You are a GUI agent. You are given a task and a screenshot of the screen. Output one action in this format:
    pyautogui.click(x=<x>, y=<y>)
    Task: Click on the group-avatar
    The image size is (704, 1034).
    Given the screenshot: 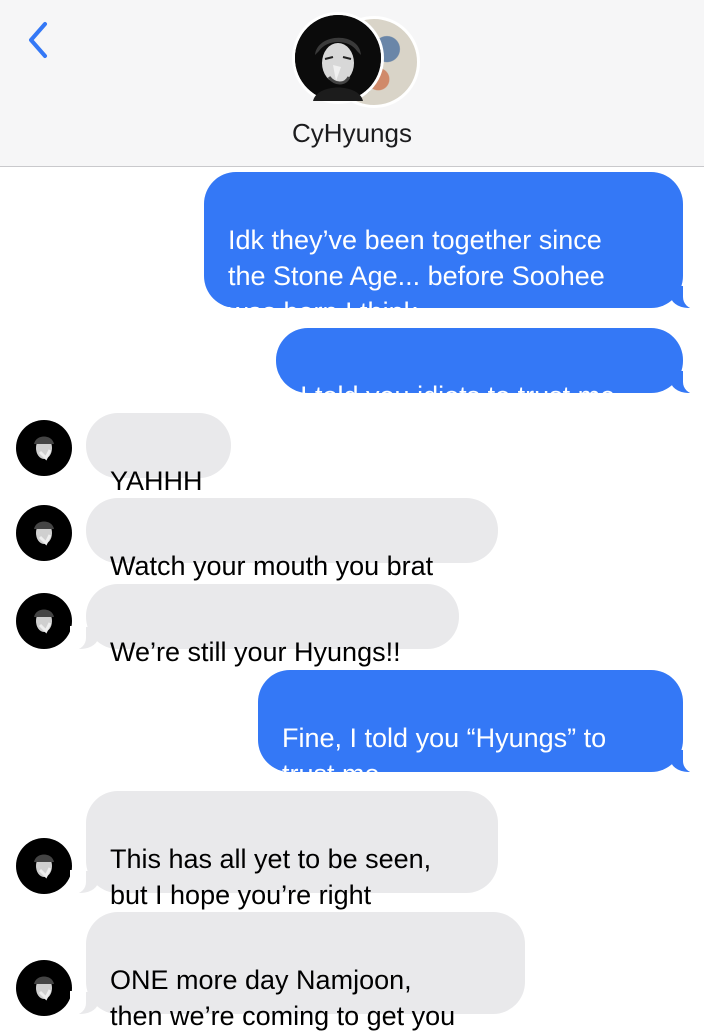 What is the action you would take?
    pyautogui.click(x=356, y=60)
    